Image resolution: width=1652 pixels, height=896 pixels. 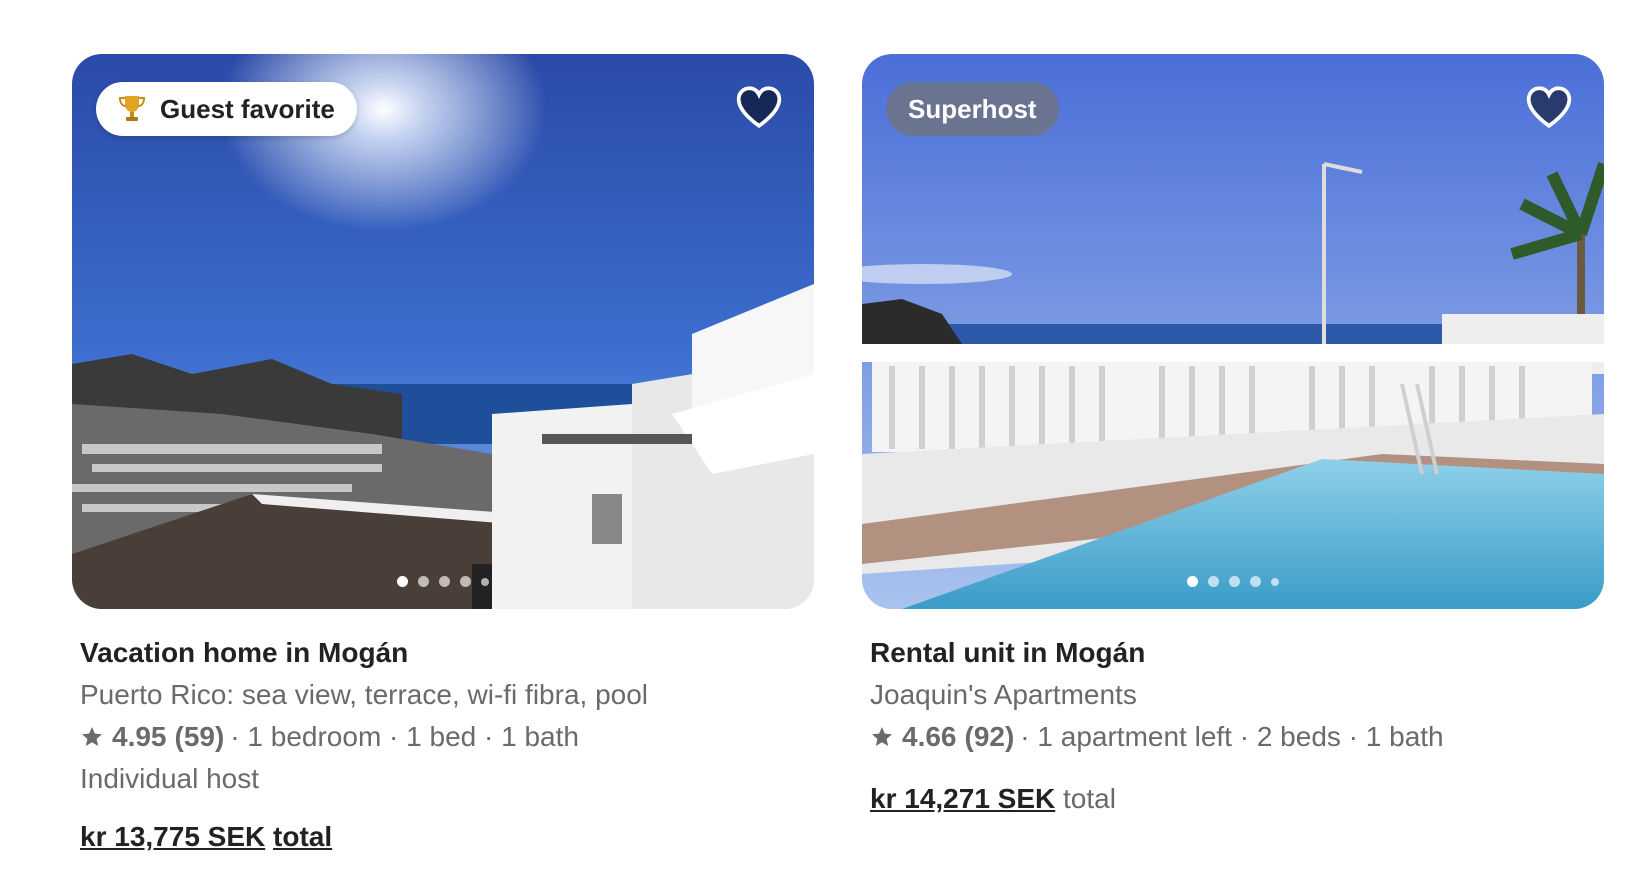 What do you see at coordinates (247, 108) in the screenshot?
I see `badge-label: Guest favorite` at bounding box center [247, 108].